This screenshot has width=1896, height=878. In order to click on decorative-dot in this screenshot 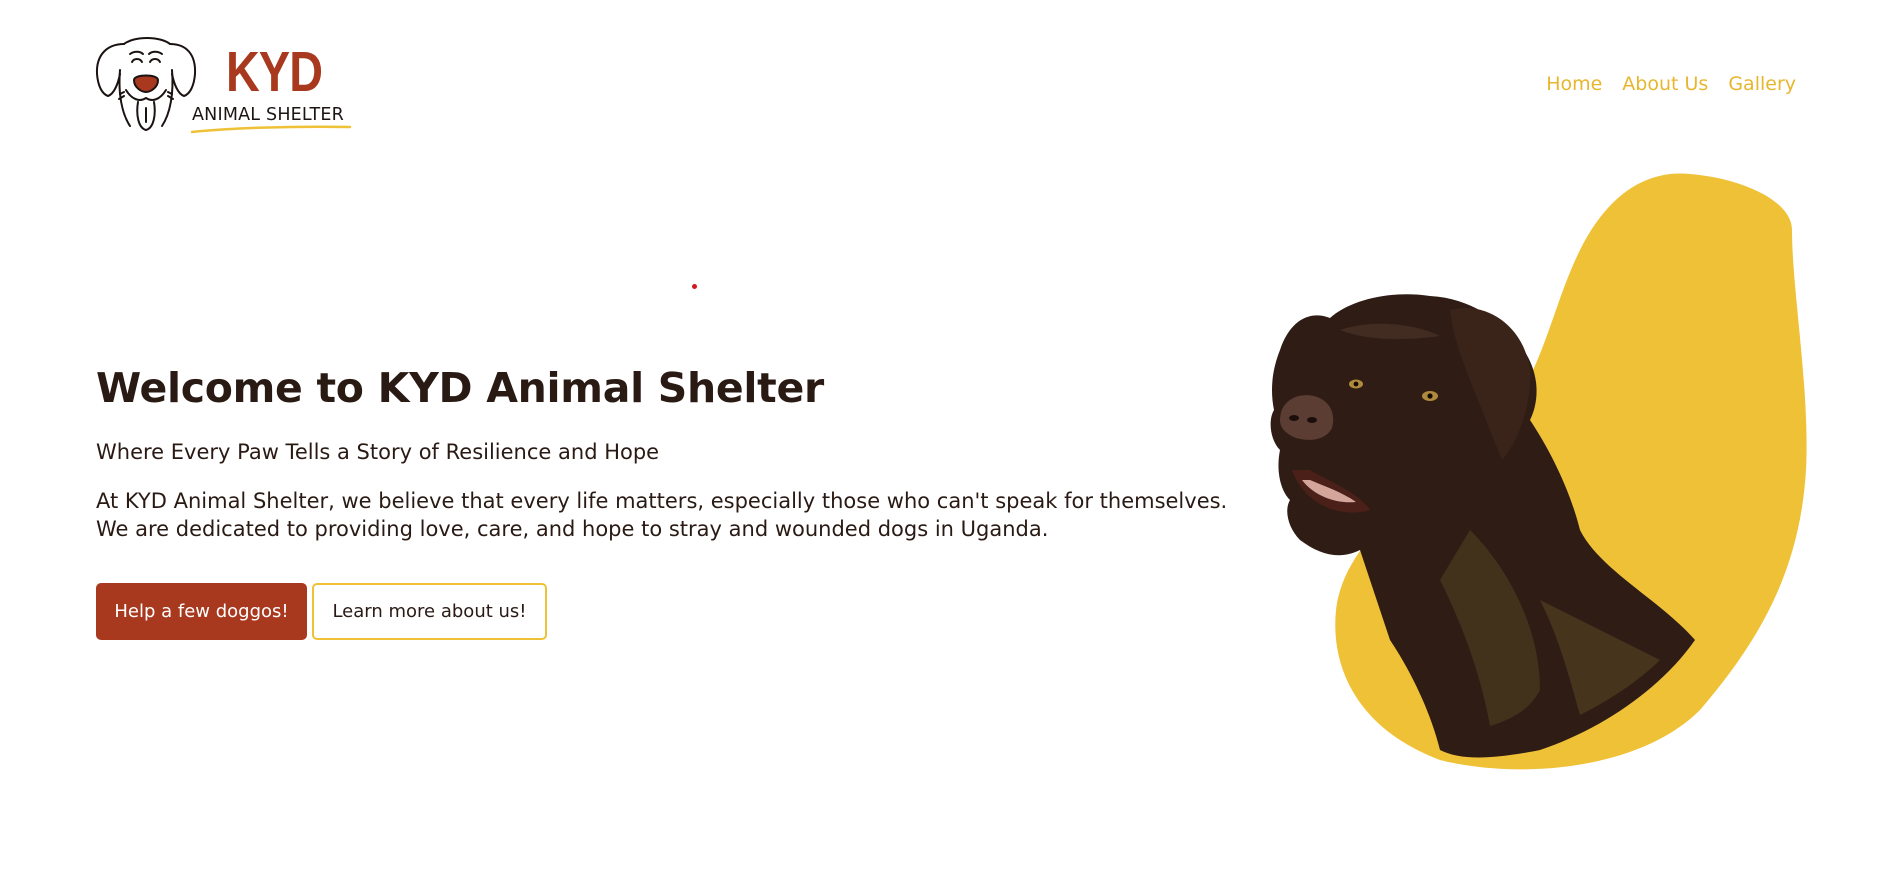, I will do `click(694, 286)`.